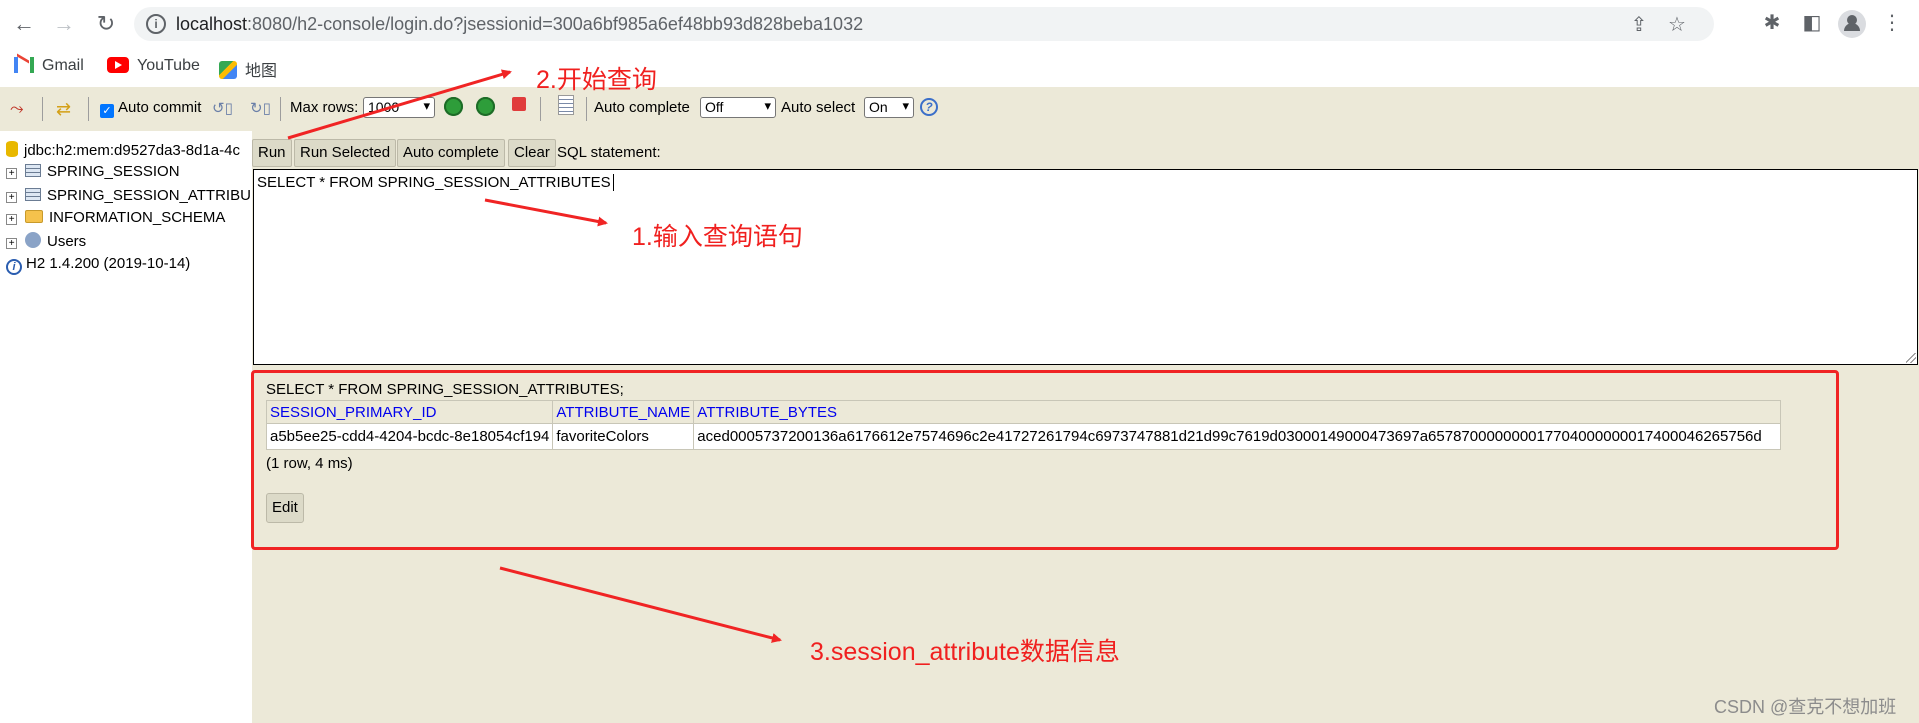 This screenshot has height=723, width=1919. I want to click on browser-actions: ✱ ◧ ⋮, so click(1832, 24).